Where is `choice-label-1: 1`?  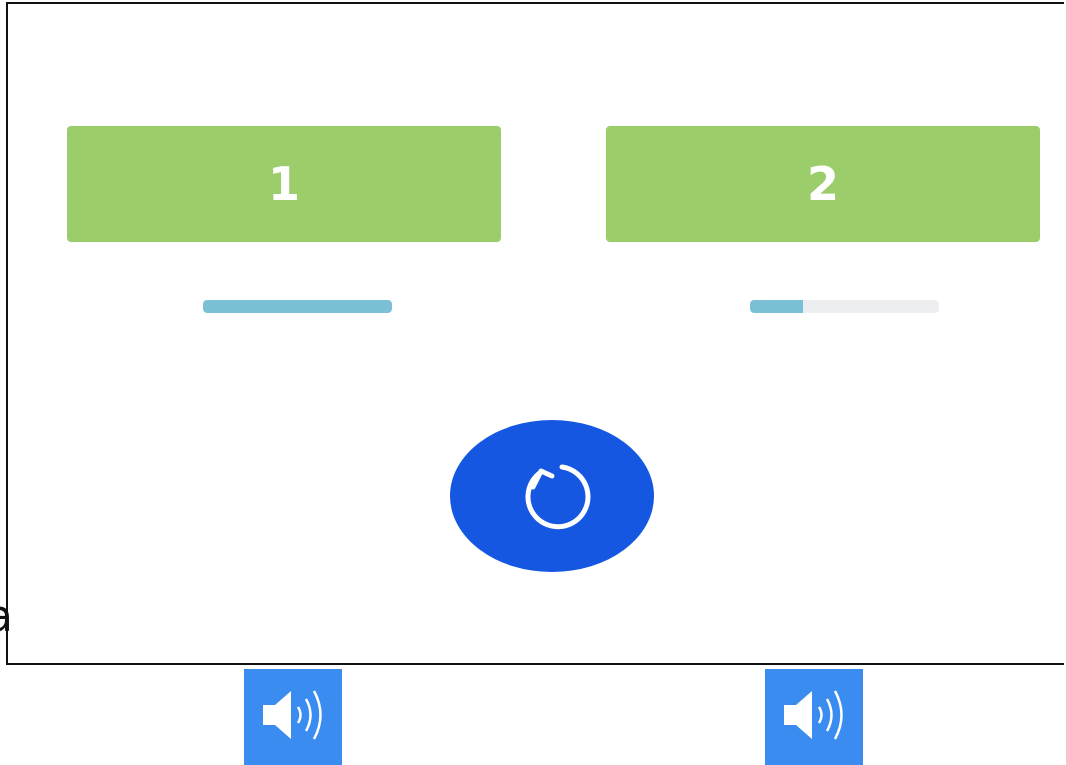 choice-label-1: 1 is located at coordinates (283, 184).